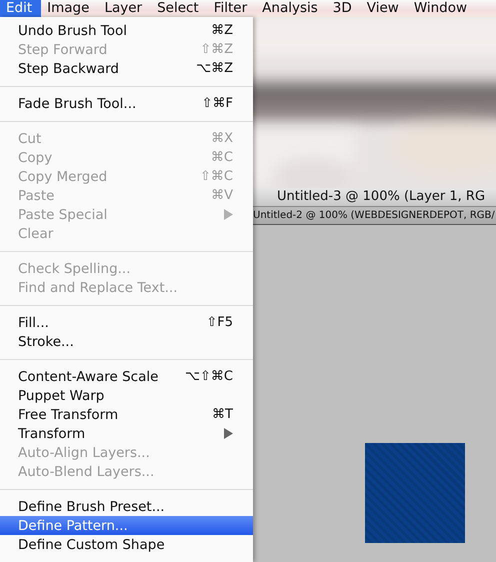 The width and height of the screenshot is (496, 562). What do you see at coordinates (126, 395) in the screenshot?
I see `menu-item: Puppet Warp` at bounding box center [126, 395].